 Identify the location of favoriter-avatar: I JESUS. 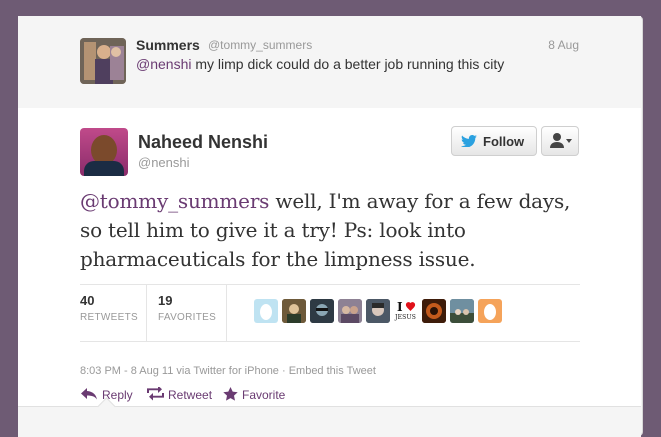
(406, 311).